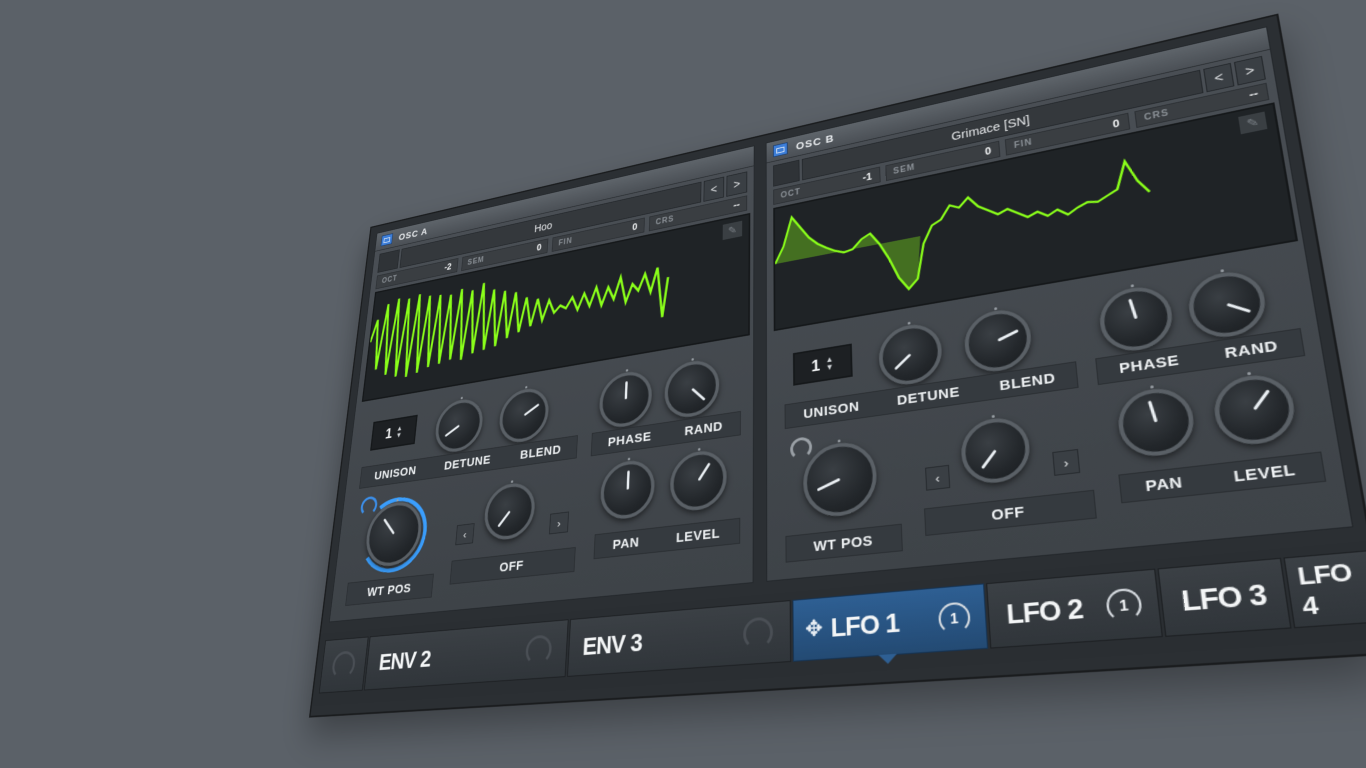  What do you see at coordinates (625, 399) in the screenshot?
I see `osc-a-phase-knob` at bounding box center [625, 399].